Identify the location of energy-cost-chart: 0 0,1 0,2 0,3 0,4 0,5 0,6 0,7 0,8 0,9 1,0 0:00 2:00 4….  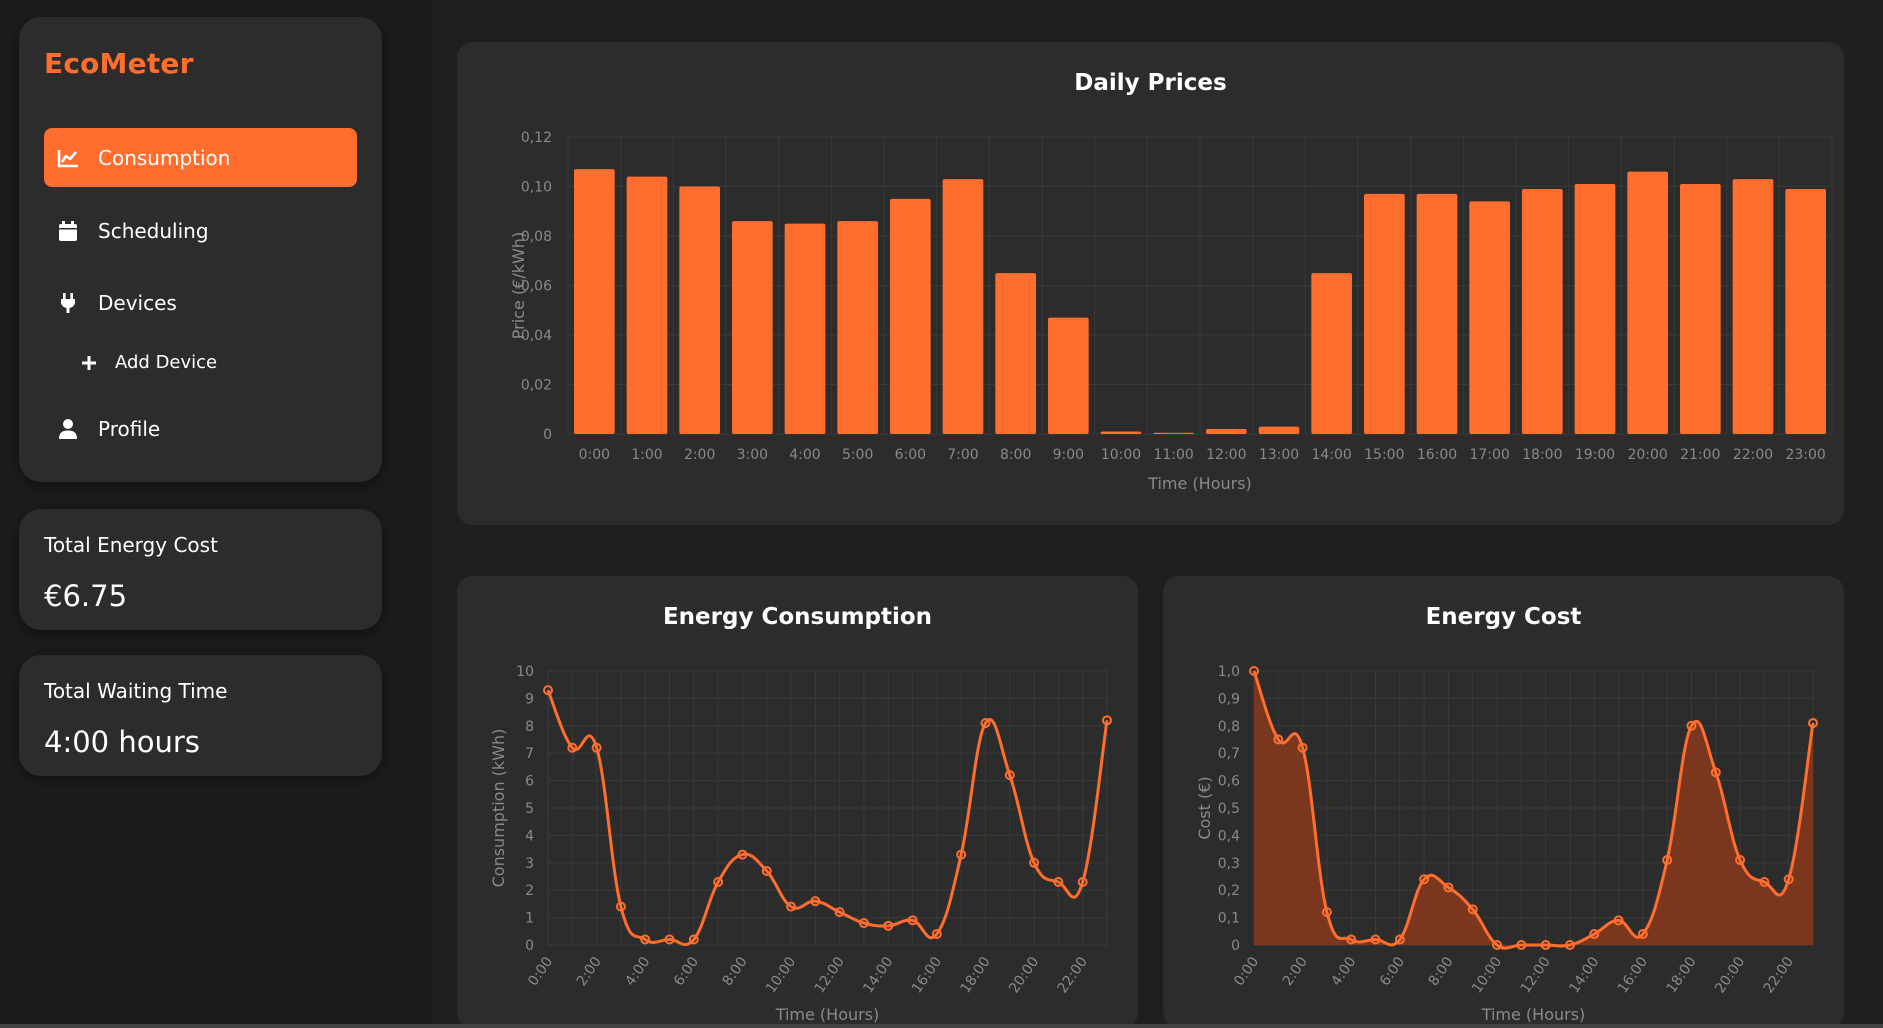
(1506, 844).